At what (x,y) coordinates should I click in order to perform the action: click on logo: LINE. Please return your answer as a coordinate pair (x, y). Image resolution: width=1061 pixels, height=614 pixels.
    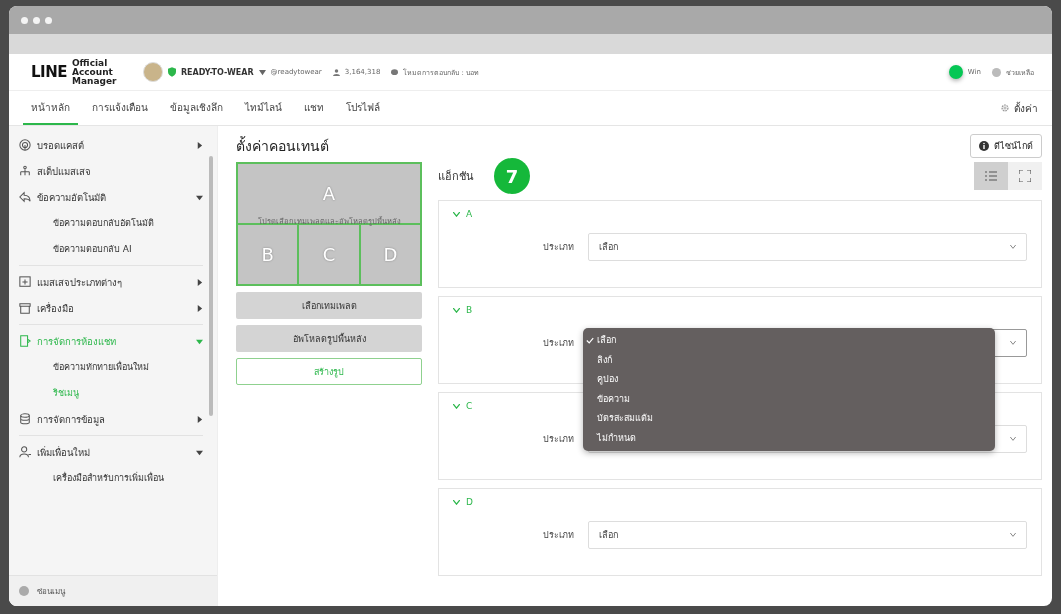
    Looking at the image, I should click on (49, 72).